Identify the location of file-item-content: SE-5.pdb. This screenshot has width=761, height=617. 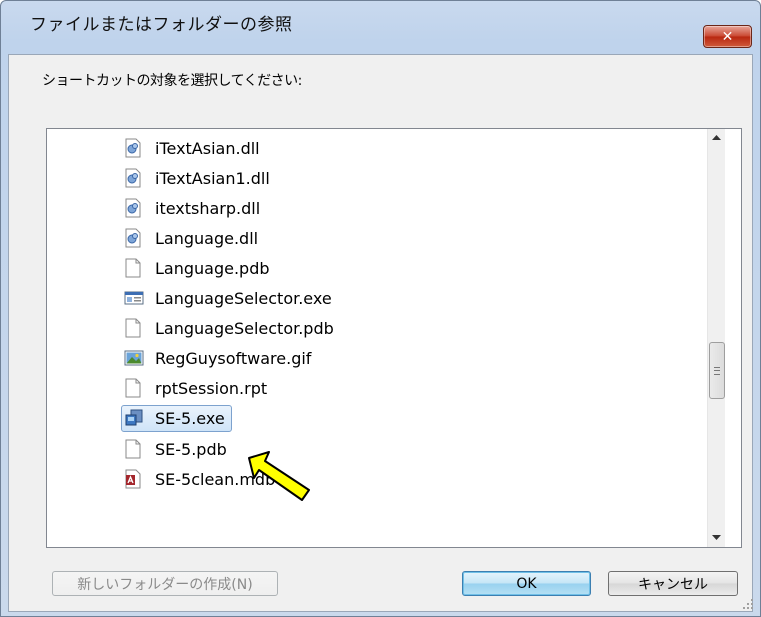
(177, 449).